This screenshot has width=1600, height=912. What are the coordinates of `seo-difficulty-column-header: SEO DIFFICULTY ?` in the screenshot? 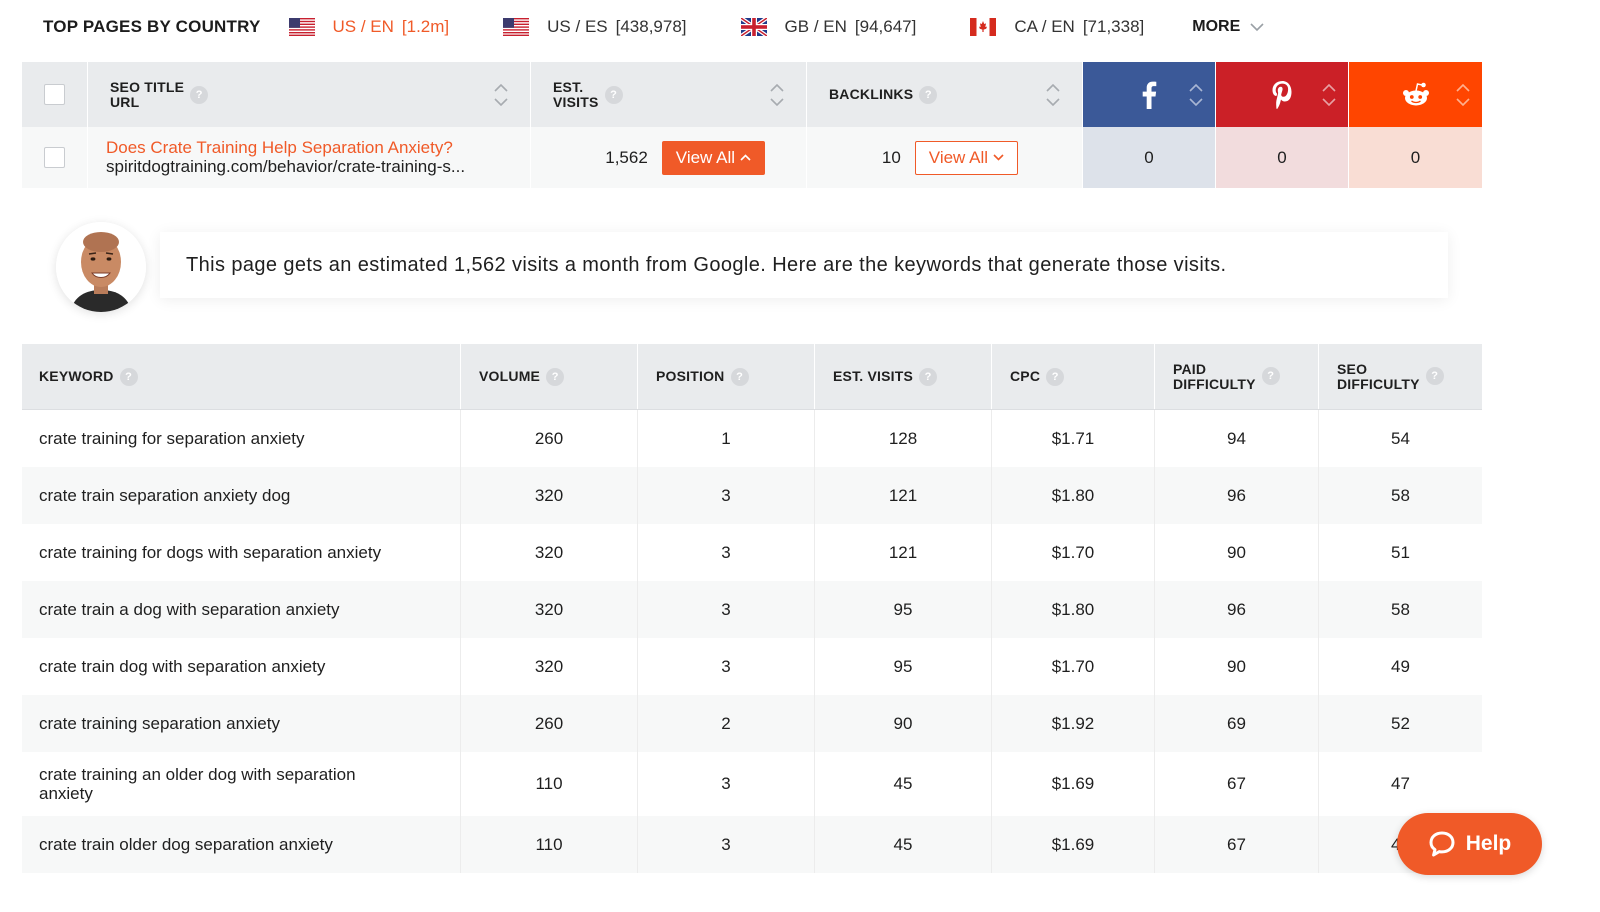 It's located at (1400, 376).